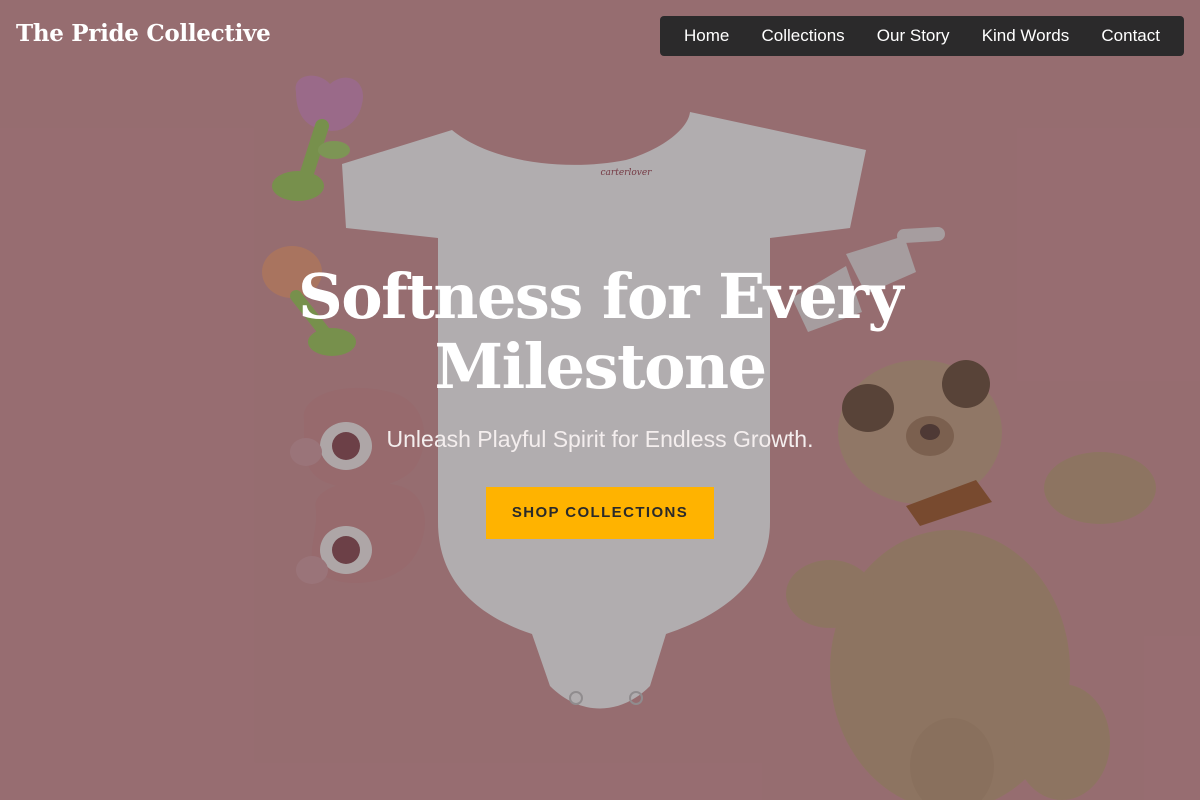  What do you see at coordinates (143, 33) in the screenshot?
I see `brand-logo: The Pride Collective` at bounding box center [143, 33].